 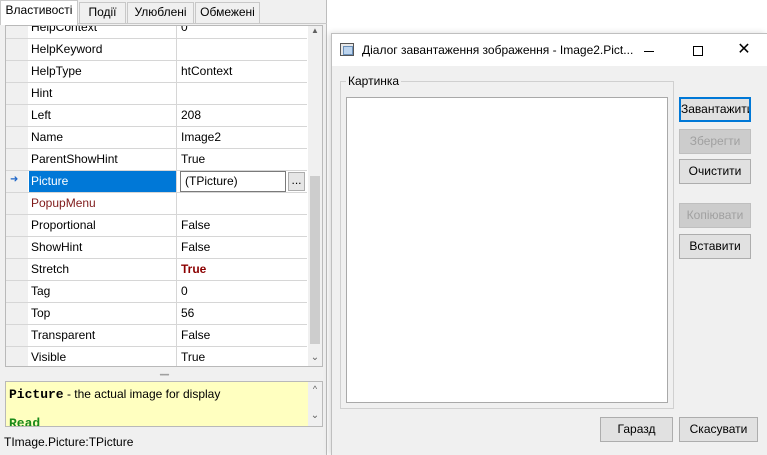 I want to click on property-row-transparent: Transparent False, so click(x=156, y=336).